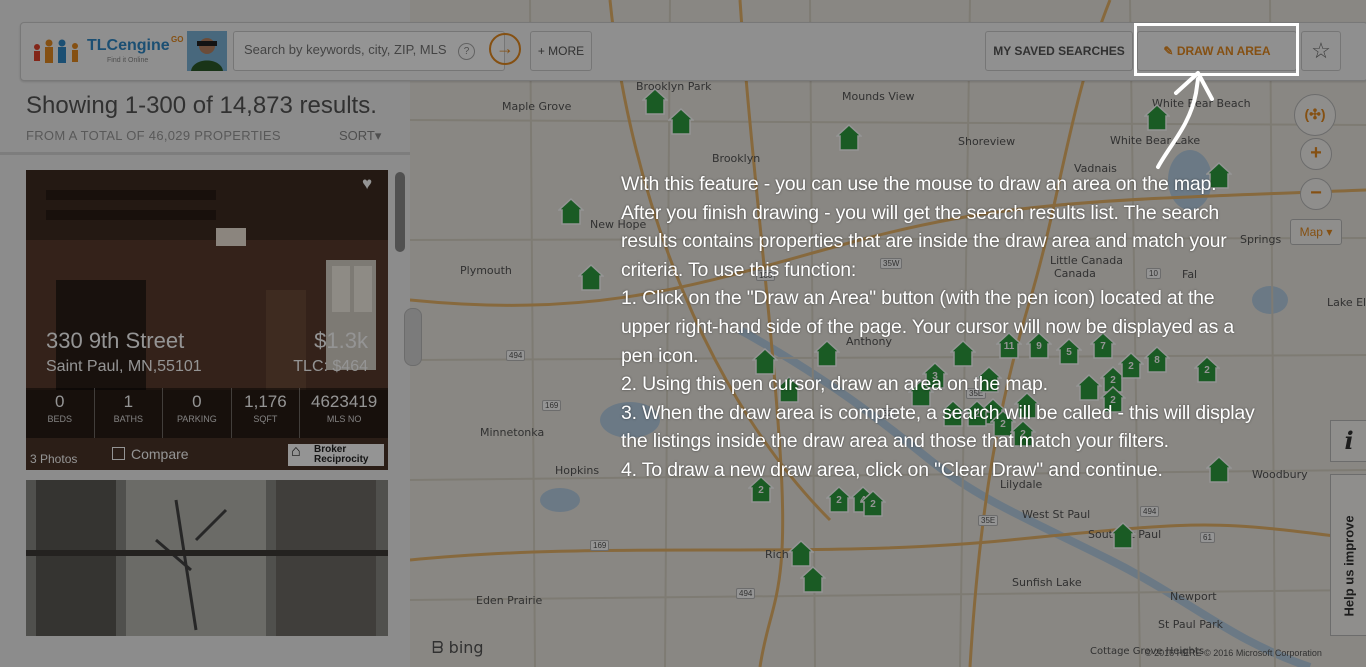 The image size is (1366, 667). I want to click on place-label: Lake Elm, so click(1346, 302).